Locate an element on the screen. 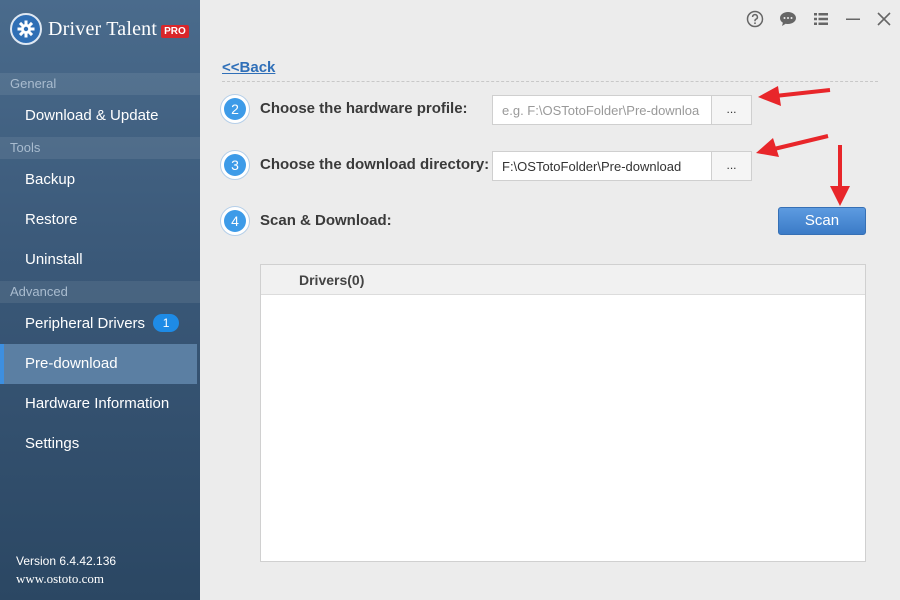 Image resolution: width=900 pixels, height=600 pixels. download-directory-label: Choose the download directory: is located at coordinates (375, 164).